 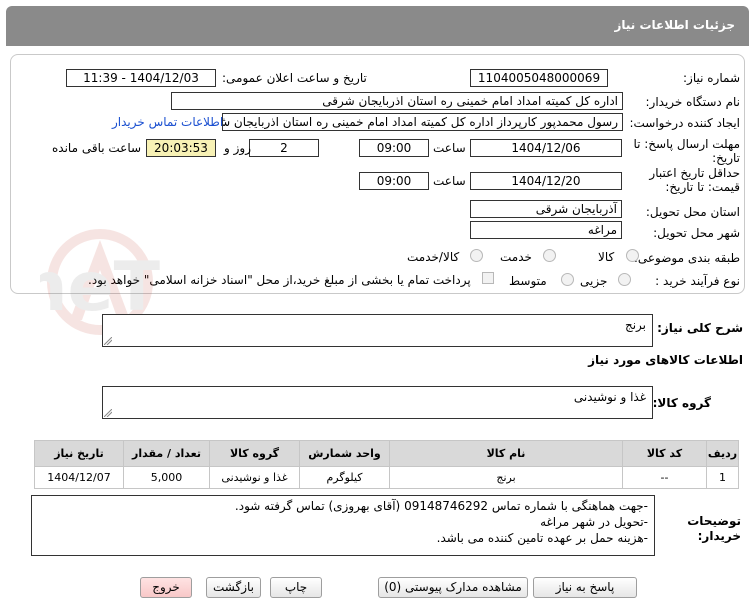 What do you see at coordinates (693, 102) in the screenshot?
I see `buyer-org-label: نام دستگاه خریدار:` at bounding box center [693, 102].